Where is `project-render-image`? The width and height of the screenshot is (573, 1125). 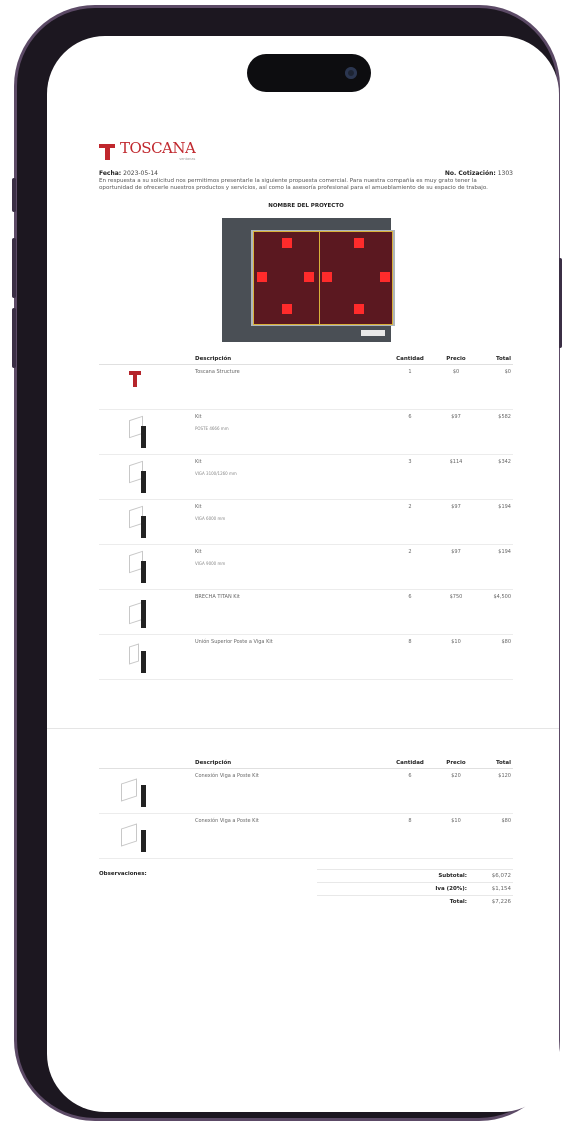 project-render-image is located at coordinates (308, 280).